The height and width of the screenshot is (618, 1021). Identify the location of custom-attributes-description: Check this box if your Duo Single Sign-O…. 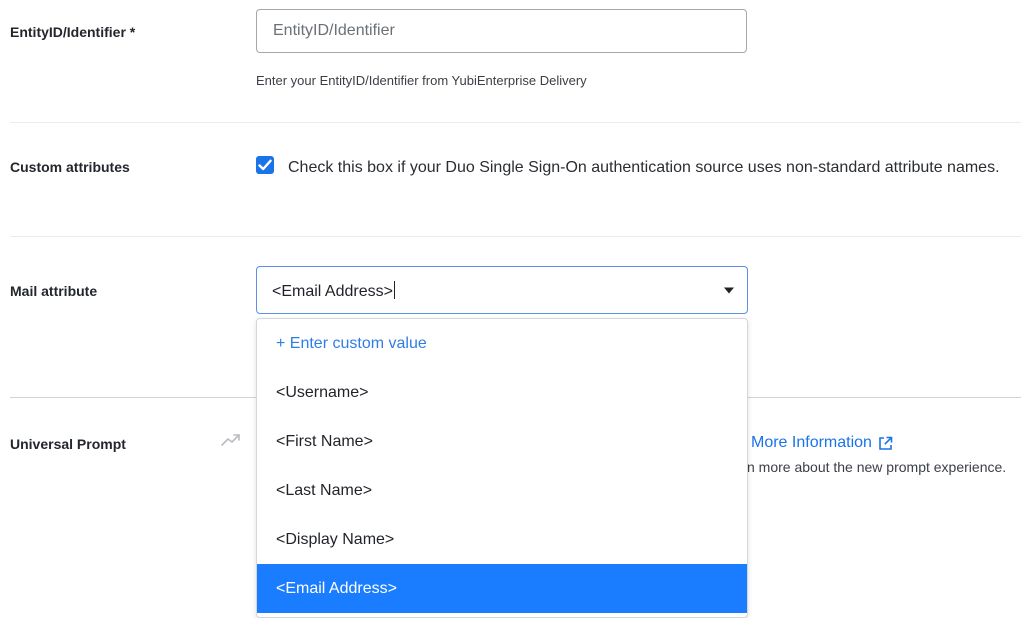
(644, 167).